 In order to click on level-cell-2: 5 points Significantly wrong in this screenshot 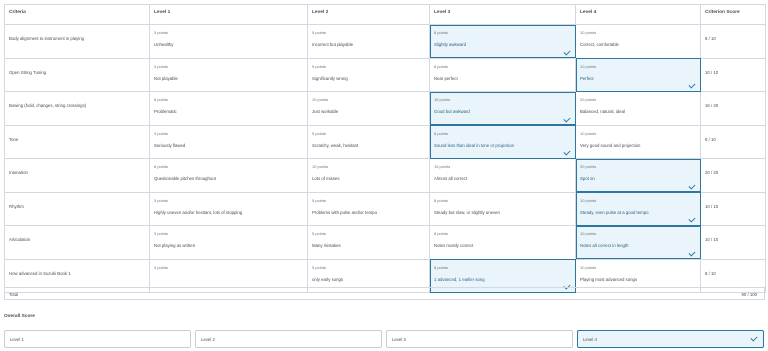, I will do `click(368, 74)`.